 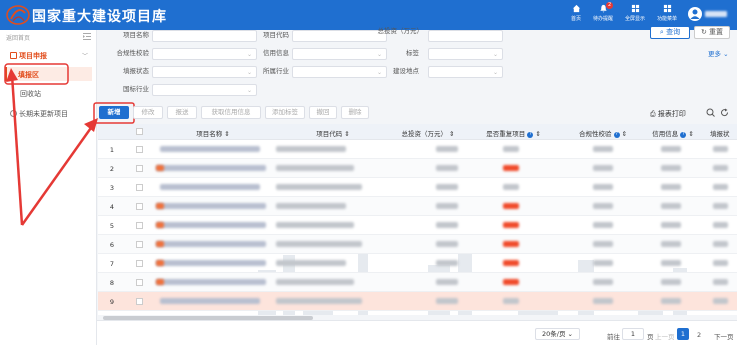 What do you see at coordinates (346, 134) in the screenshot?
I see `sort-icon: ⇕` at bounding box center [346, 134].